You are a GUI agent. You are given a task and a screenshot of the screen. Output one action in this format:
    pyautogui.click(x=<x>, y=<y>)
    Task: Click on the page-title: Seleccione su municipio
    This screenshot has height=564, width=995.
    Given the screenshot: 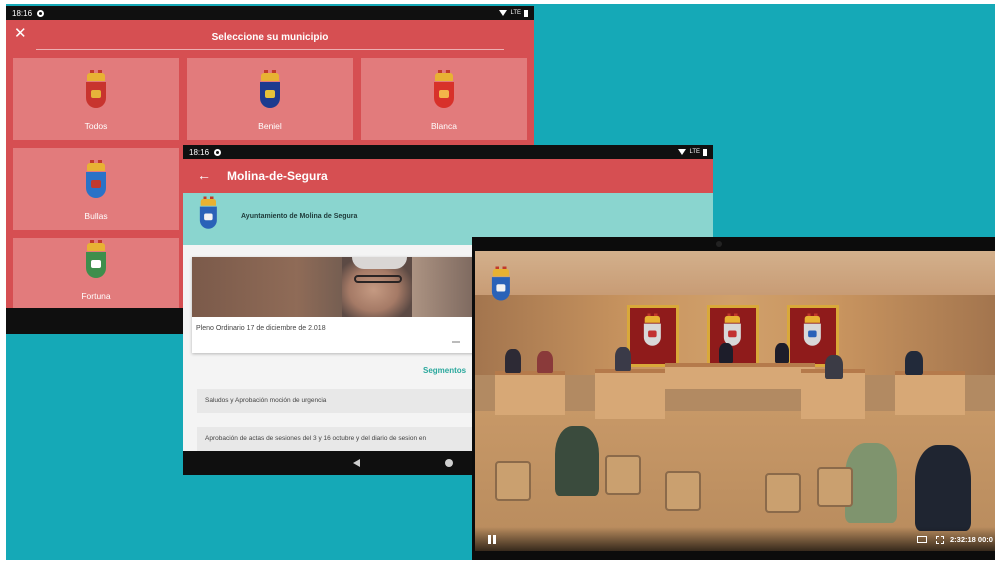 What is the action you would take?
    pyautogui.click(x=270, y=37)
    